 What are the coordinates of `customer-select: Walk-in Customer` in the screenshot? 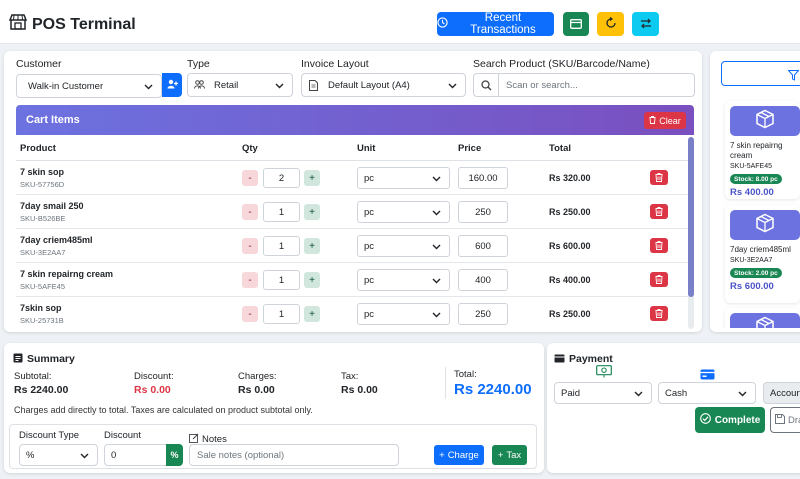 It's located at (89, 86).